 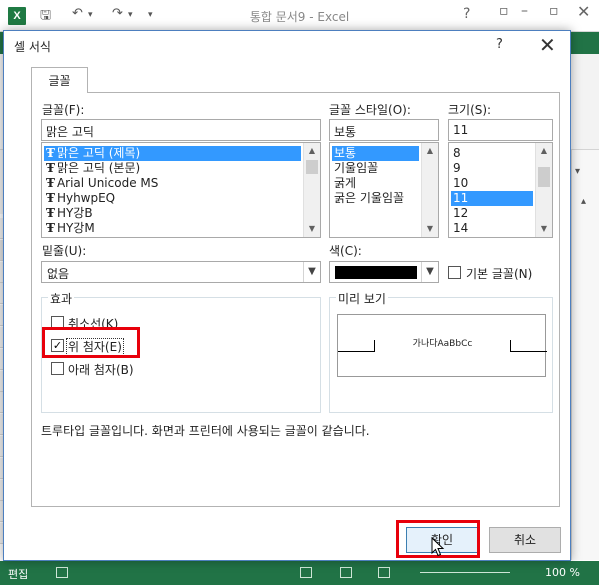 What do you see at coordinates (492, 213) in the screenshot?
I see `list-item: 12` at bounding box center [492, 213].